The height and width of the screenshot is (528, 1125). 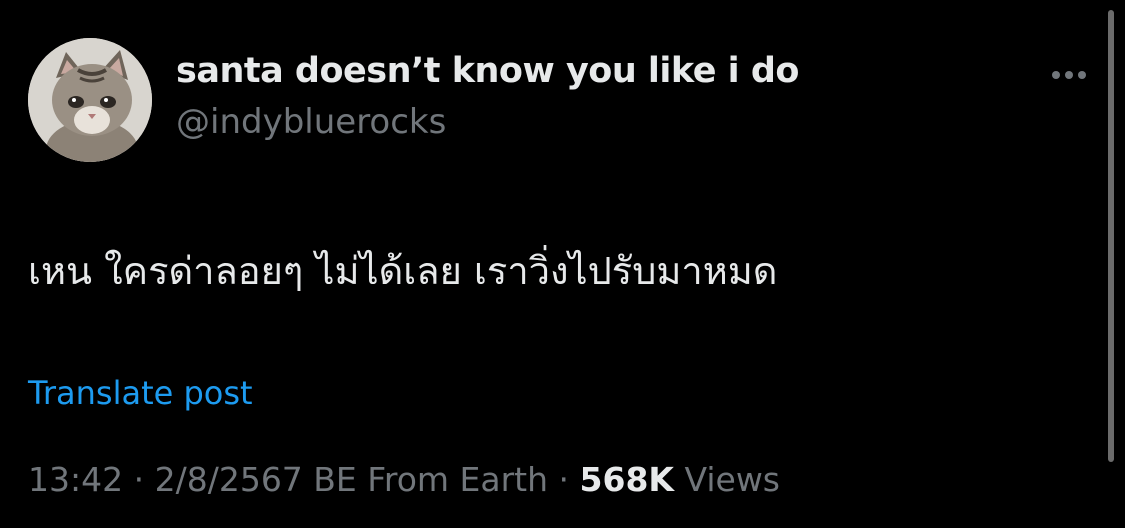 What do you see at coordinates (140, 393) in the screenshot?
I see `translate-post-link: Translate post` at bounding box center [140, 393].